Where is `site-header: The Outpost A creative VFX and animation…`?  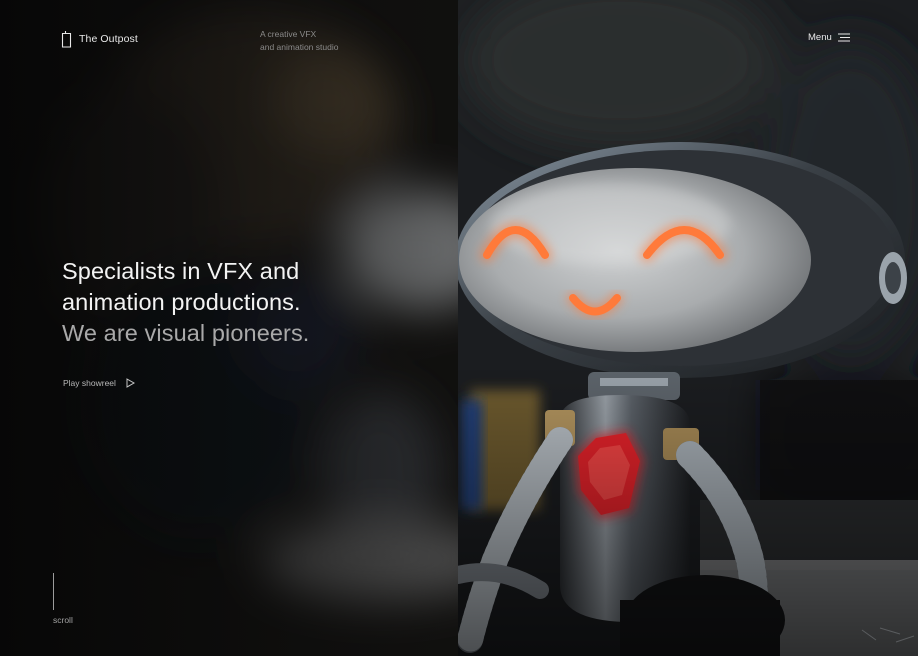 site-header: The Outpost A creative VFX and animation… is located at coordinates (459, 40).